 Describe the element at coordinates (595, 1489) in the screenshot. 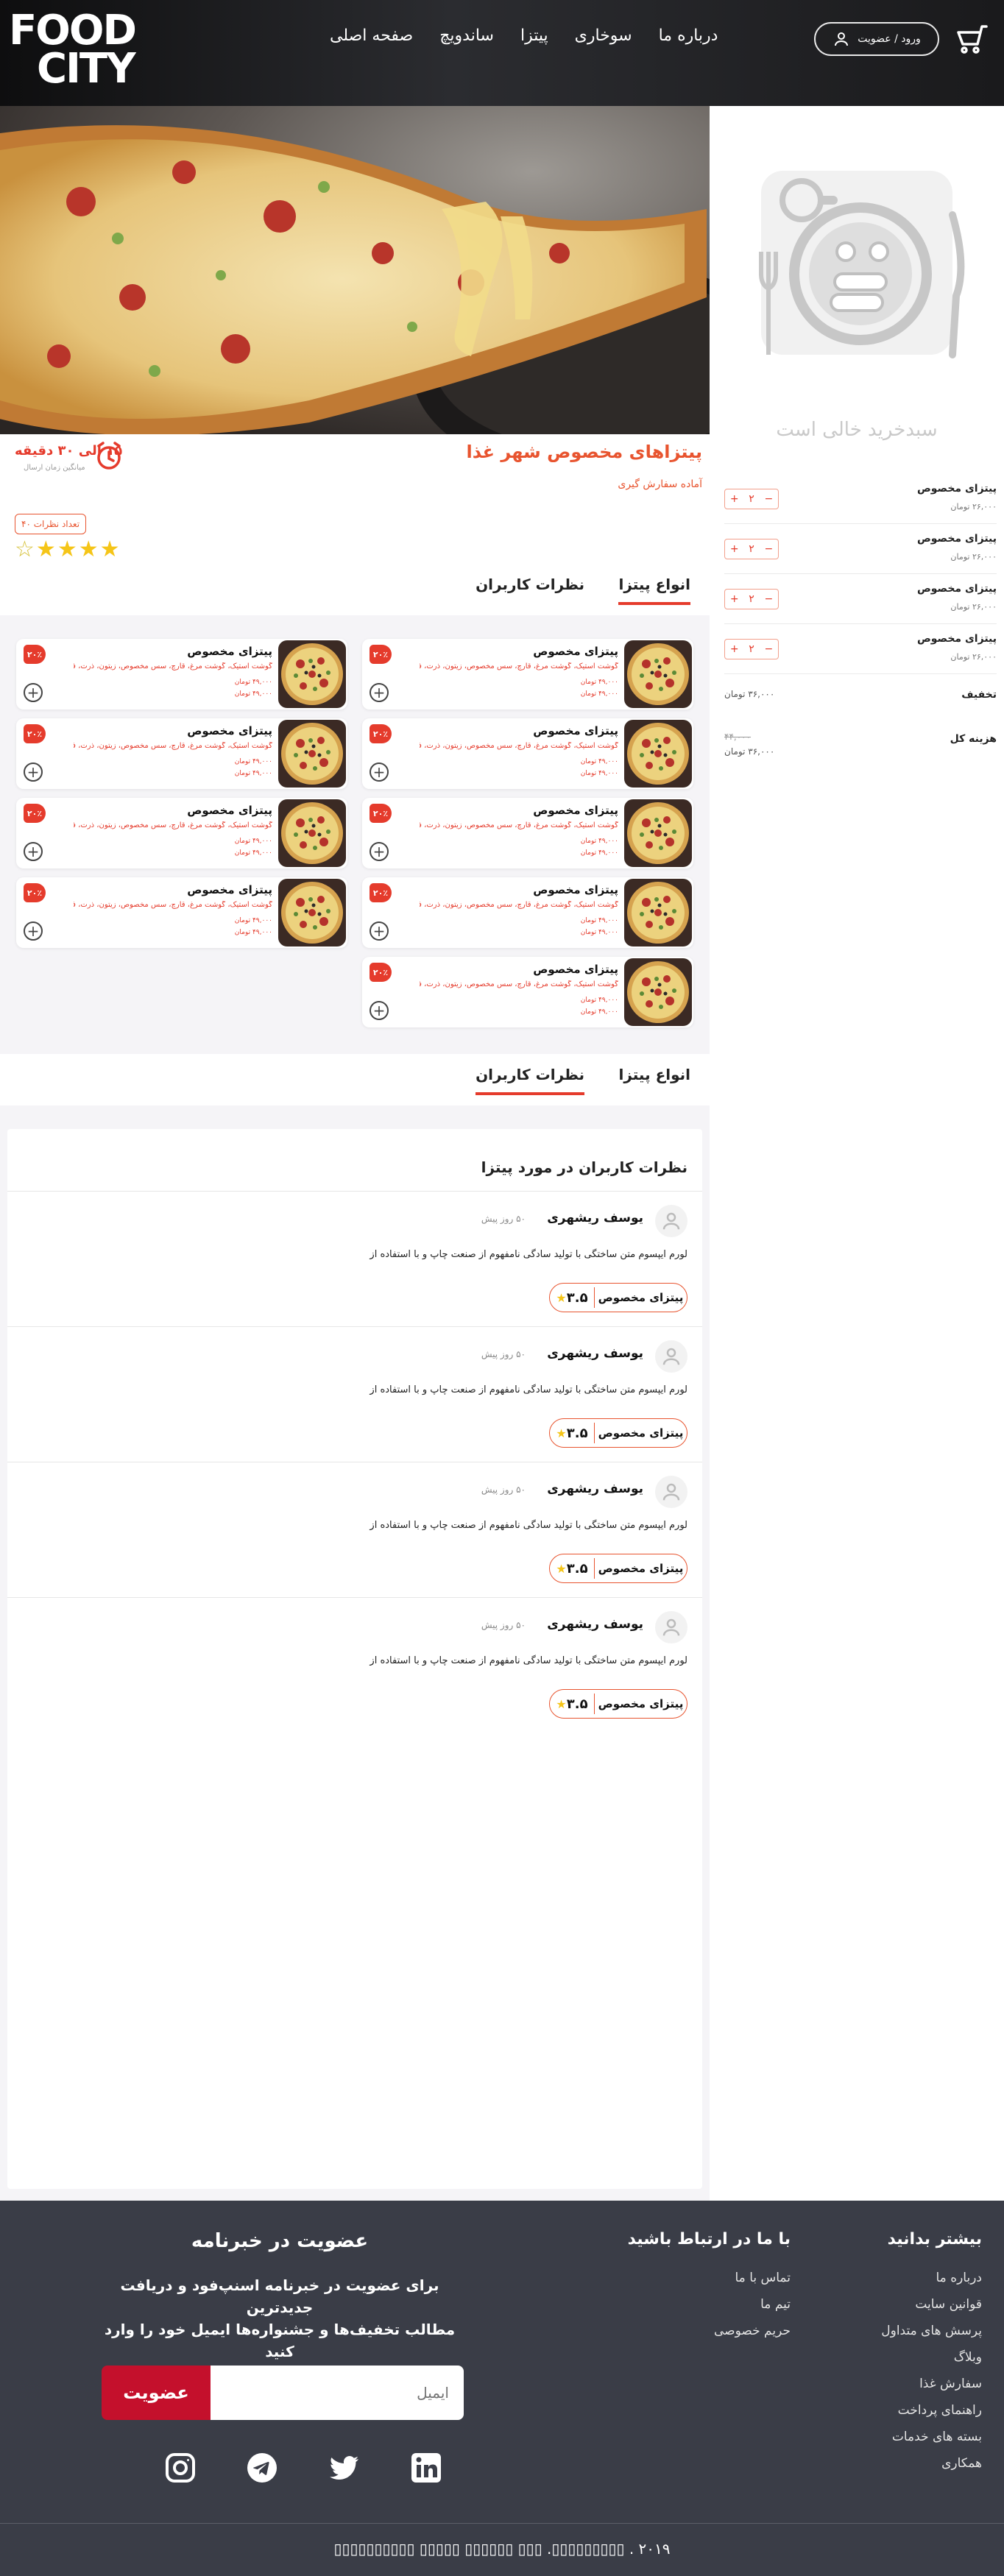

I see `review-user: یوسف ریشهری` at that location.